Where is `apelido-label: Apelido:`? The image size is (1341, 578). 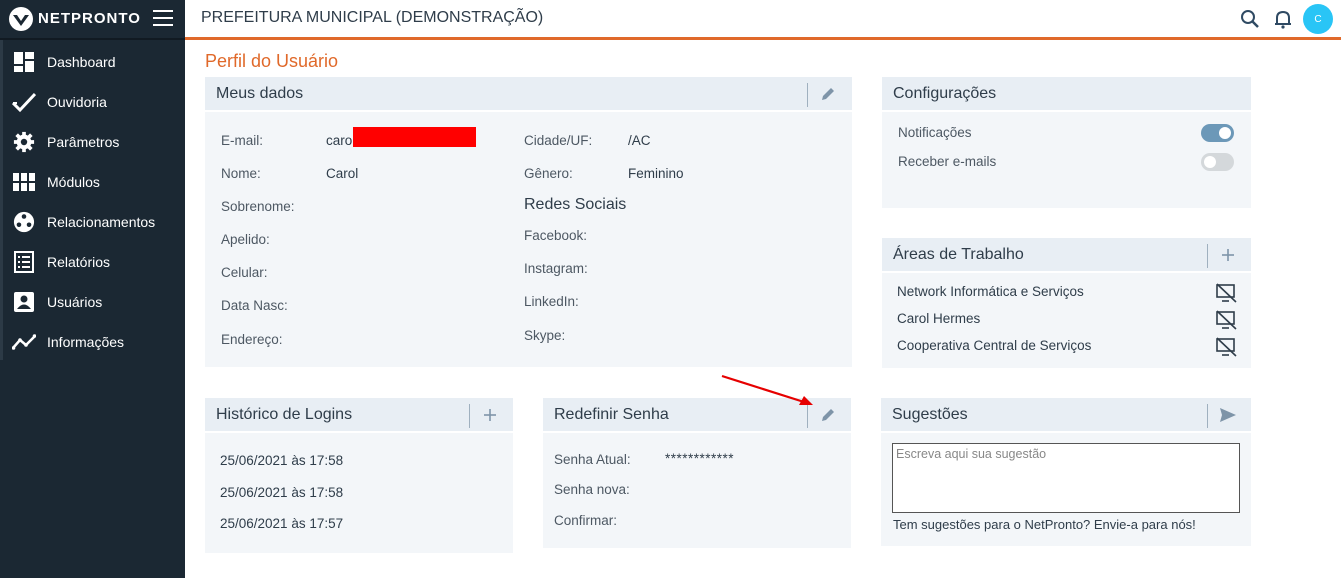 apelido-label: Apelido: is located at coordinates (245, 239).